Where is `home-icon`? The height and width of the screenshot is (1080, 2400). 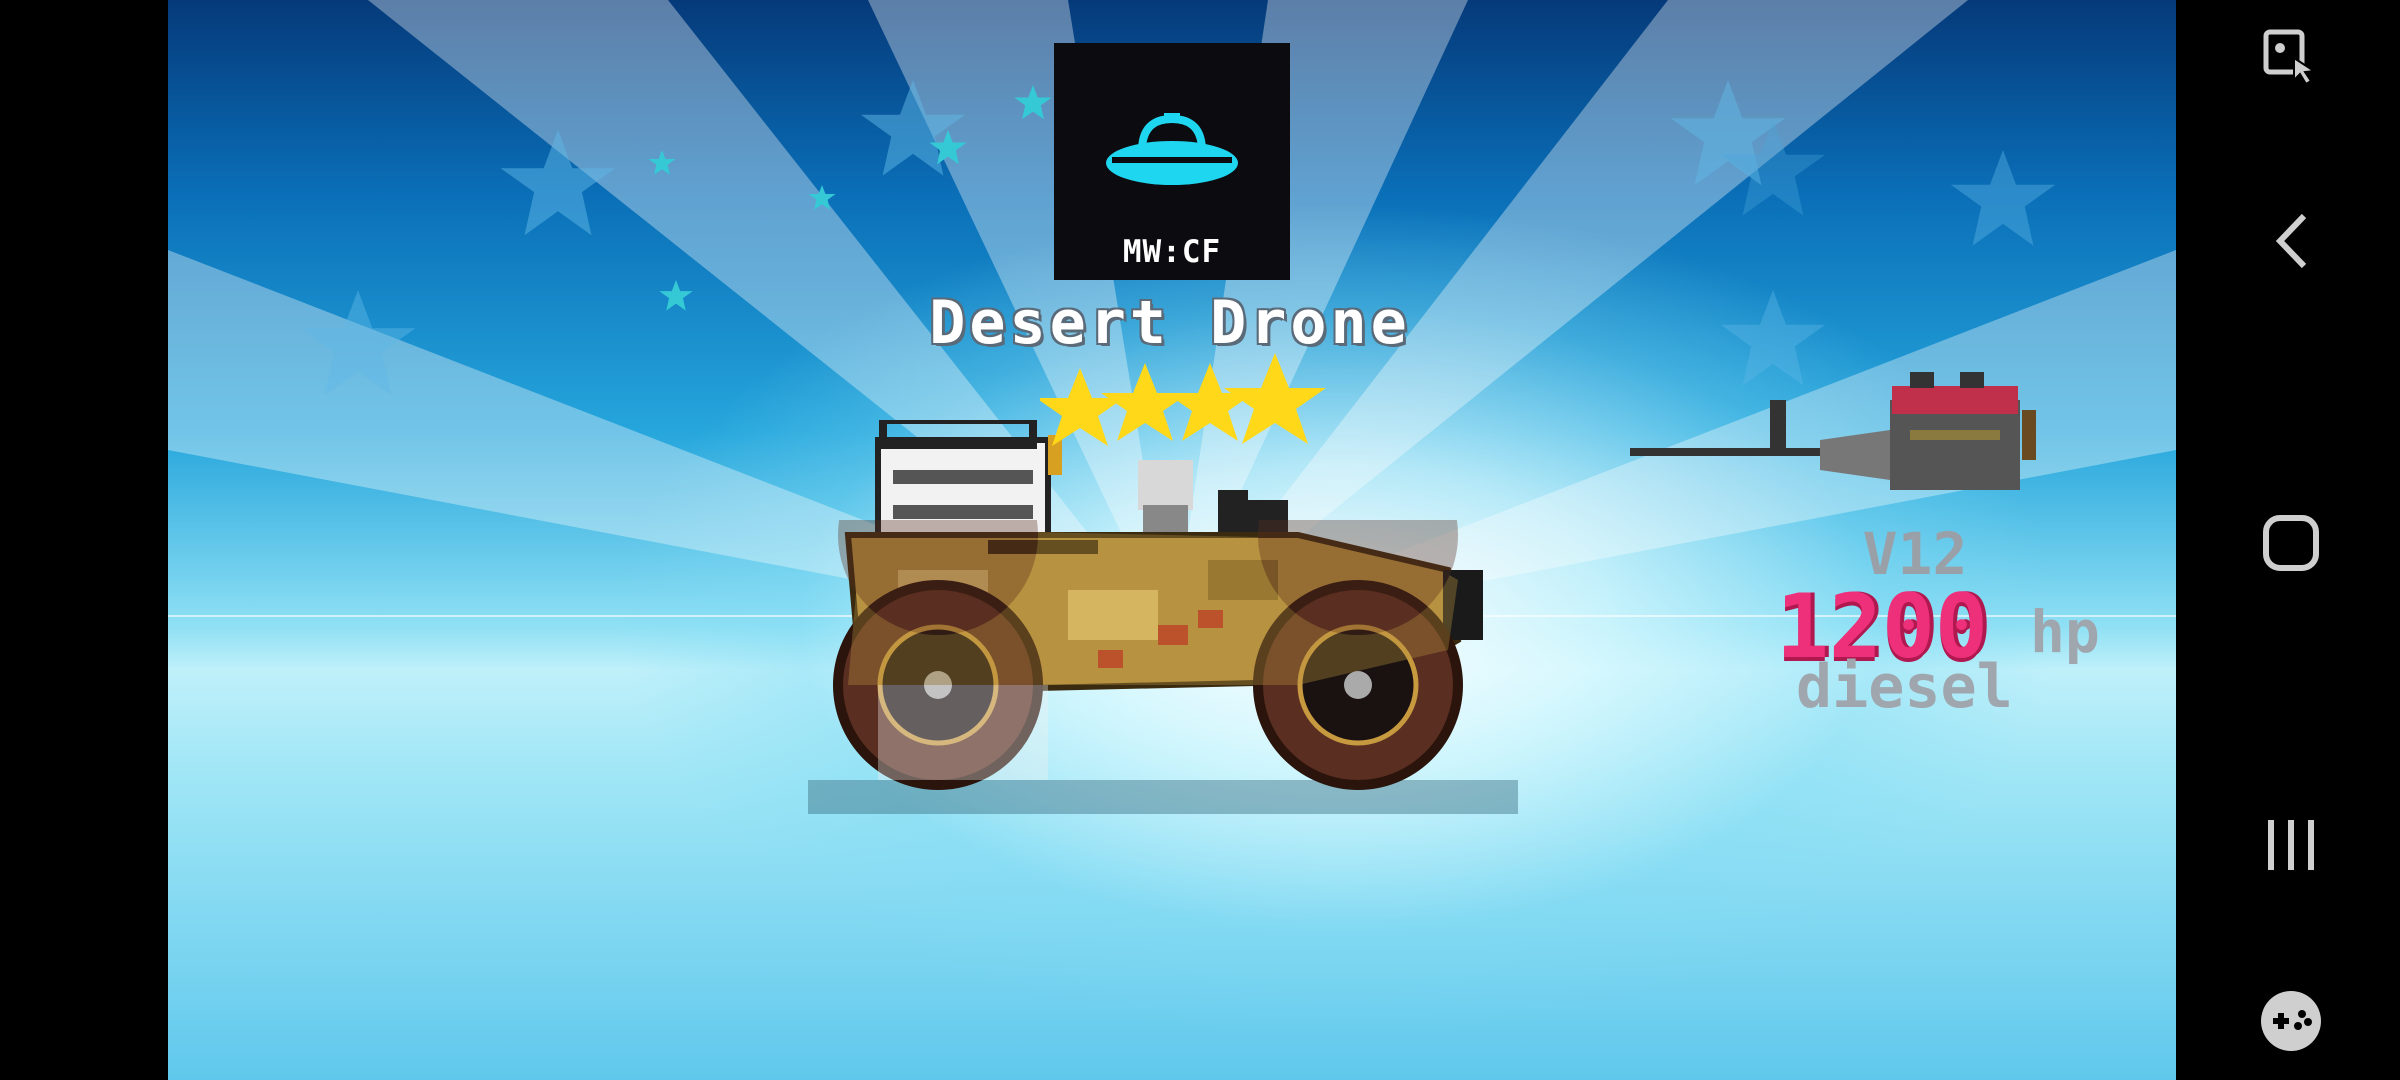
home-icon is located at coordinates (2291, 543).